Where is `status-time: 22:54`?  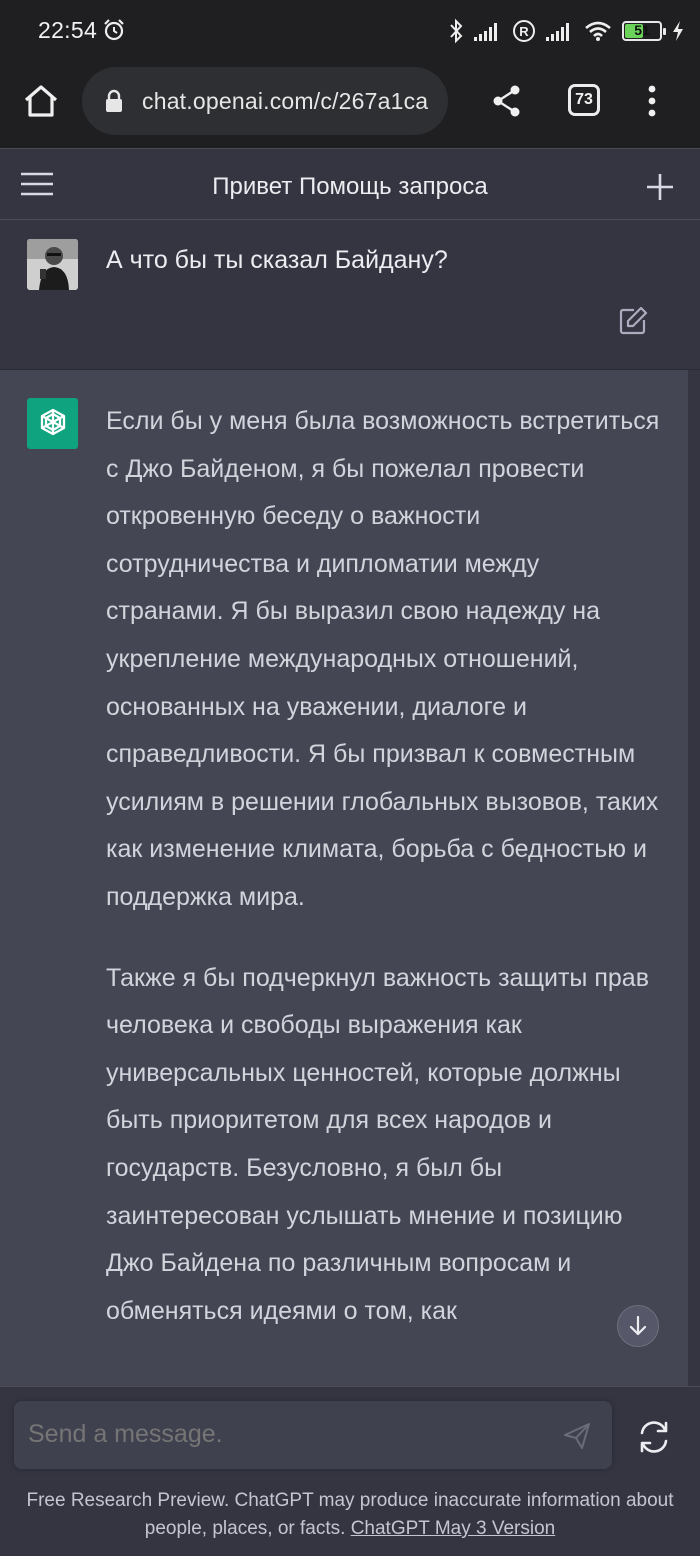 status-time: 22:54 is located at coordinates (68, 30).